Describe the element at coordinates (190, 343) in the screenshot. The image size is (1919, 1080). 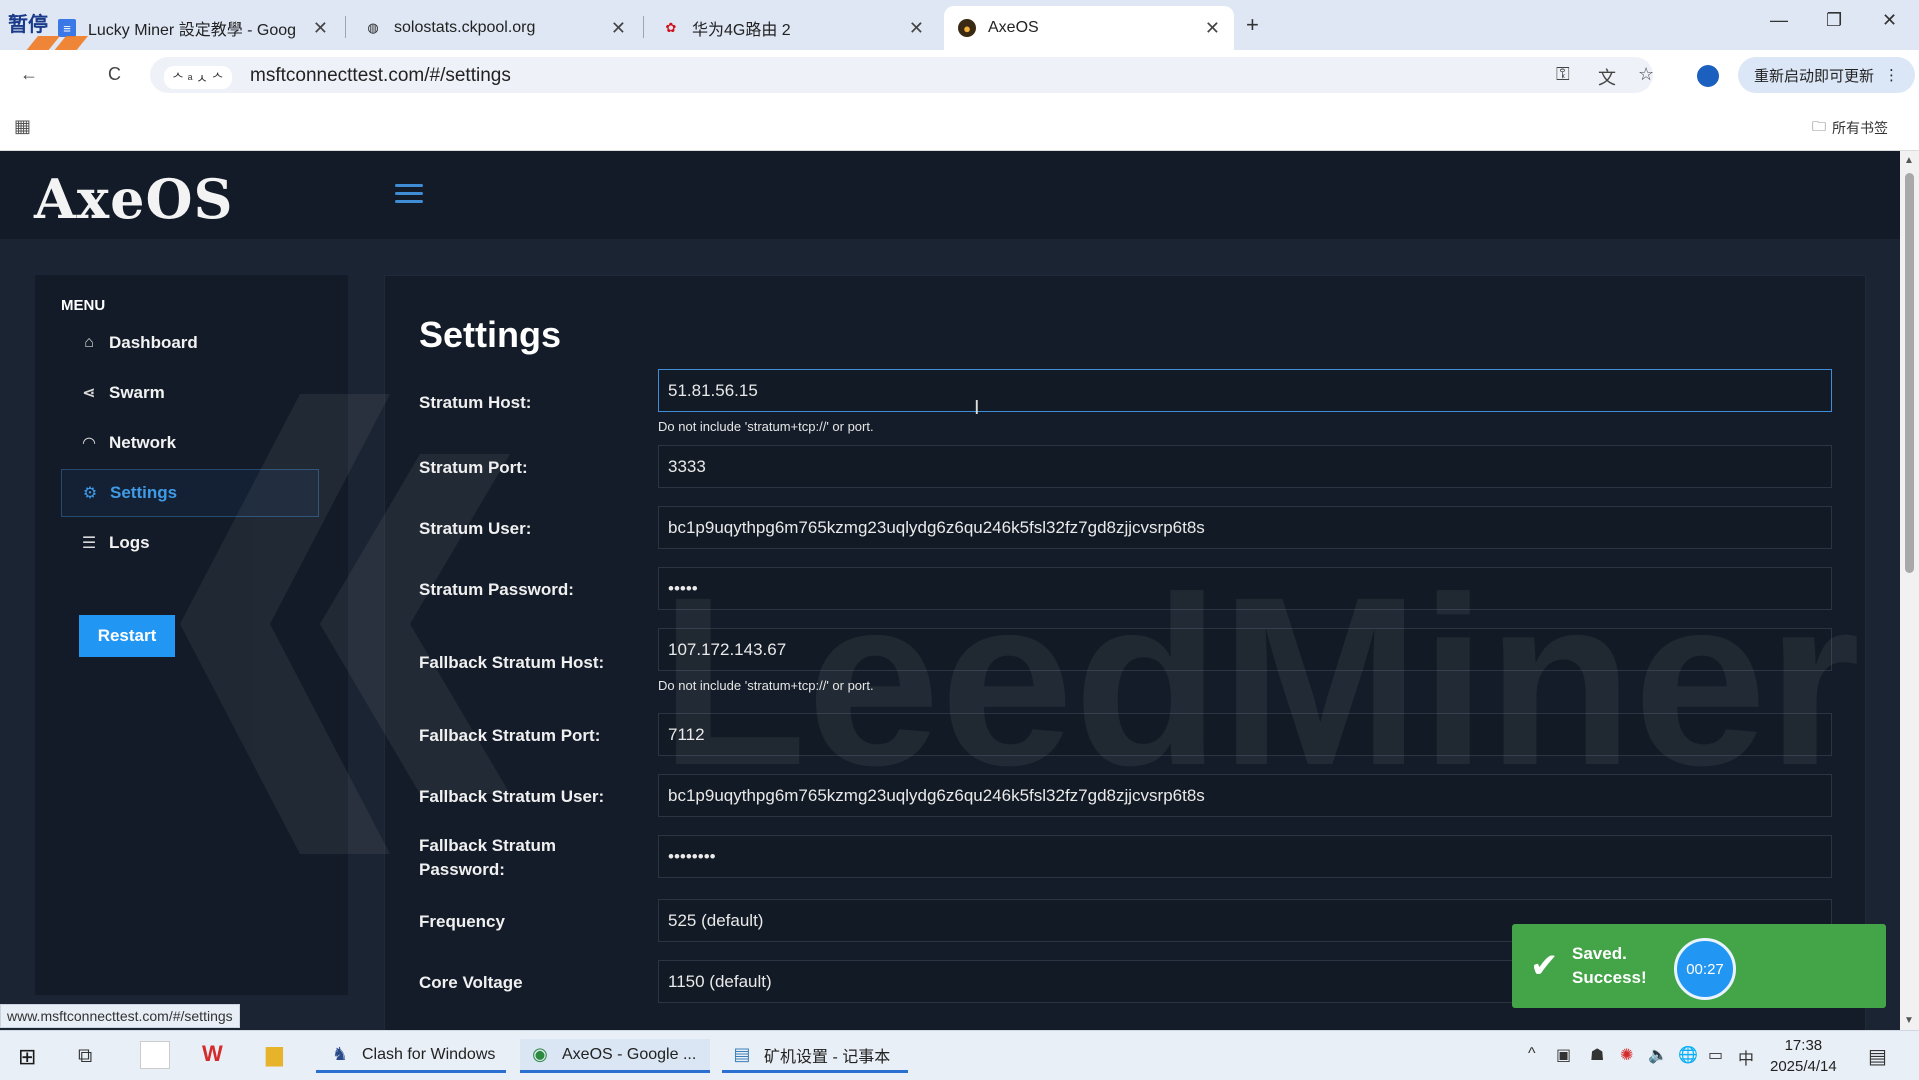
I see `sidebar-item-dashboard: ⌂ Dashboard` at that location.